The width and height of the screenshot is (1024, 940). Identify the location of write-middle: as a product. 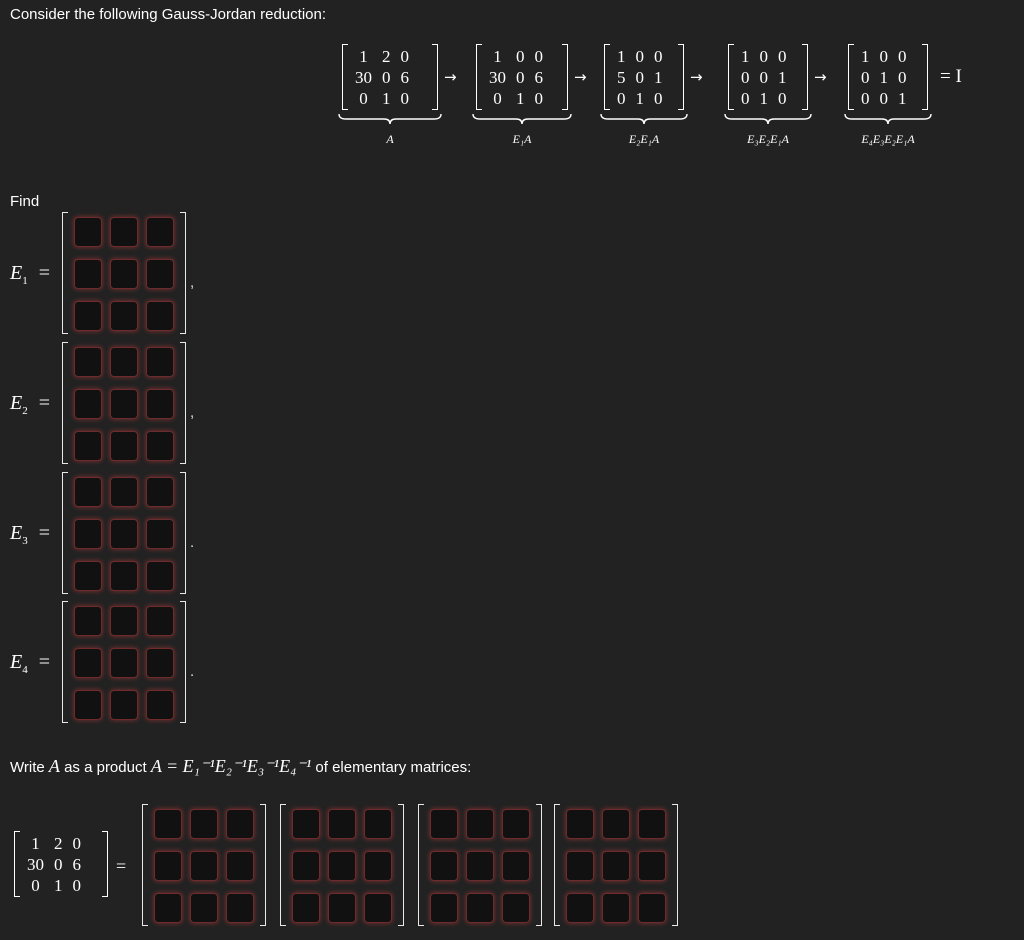
(105, 767).